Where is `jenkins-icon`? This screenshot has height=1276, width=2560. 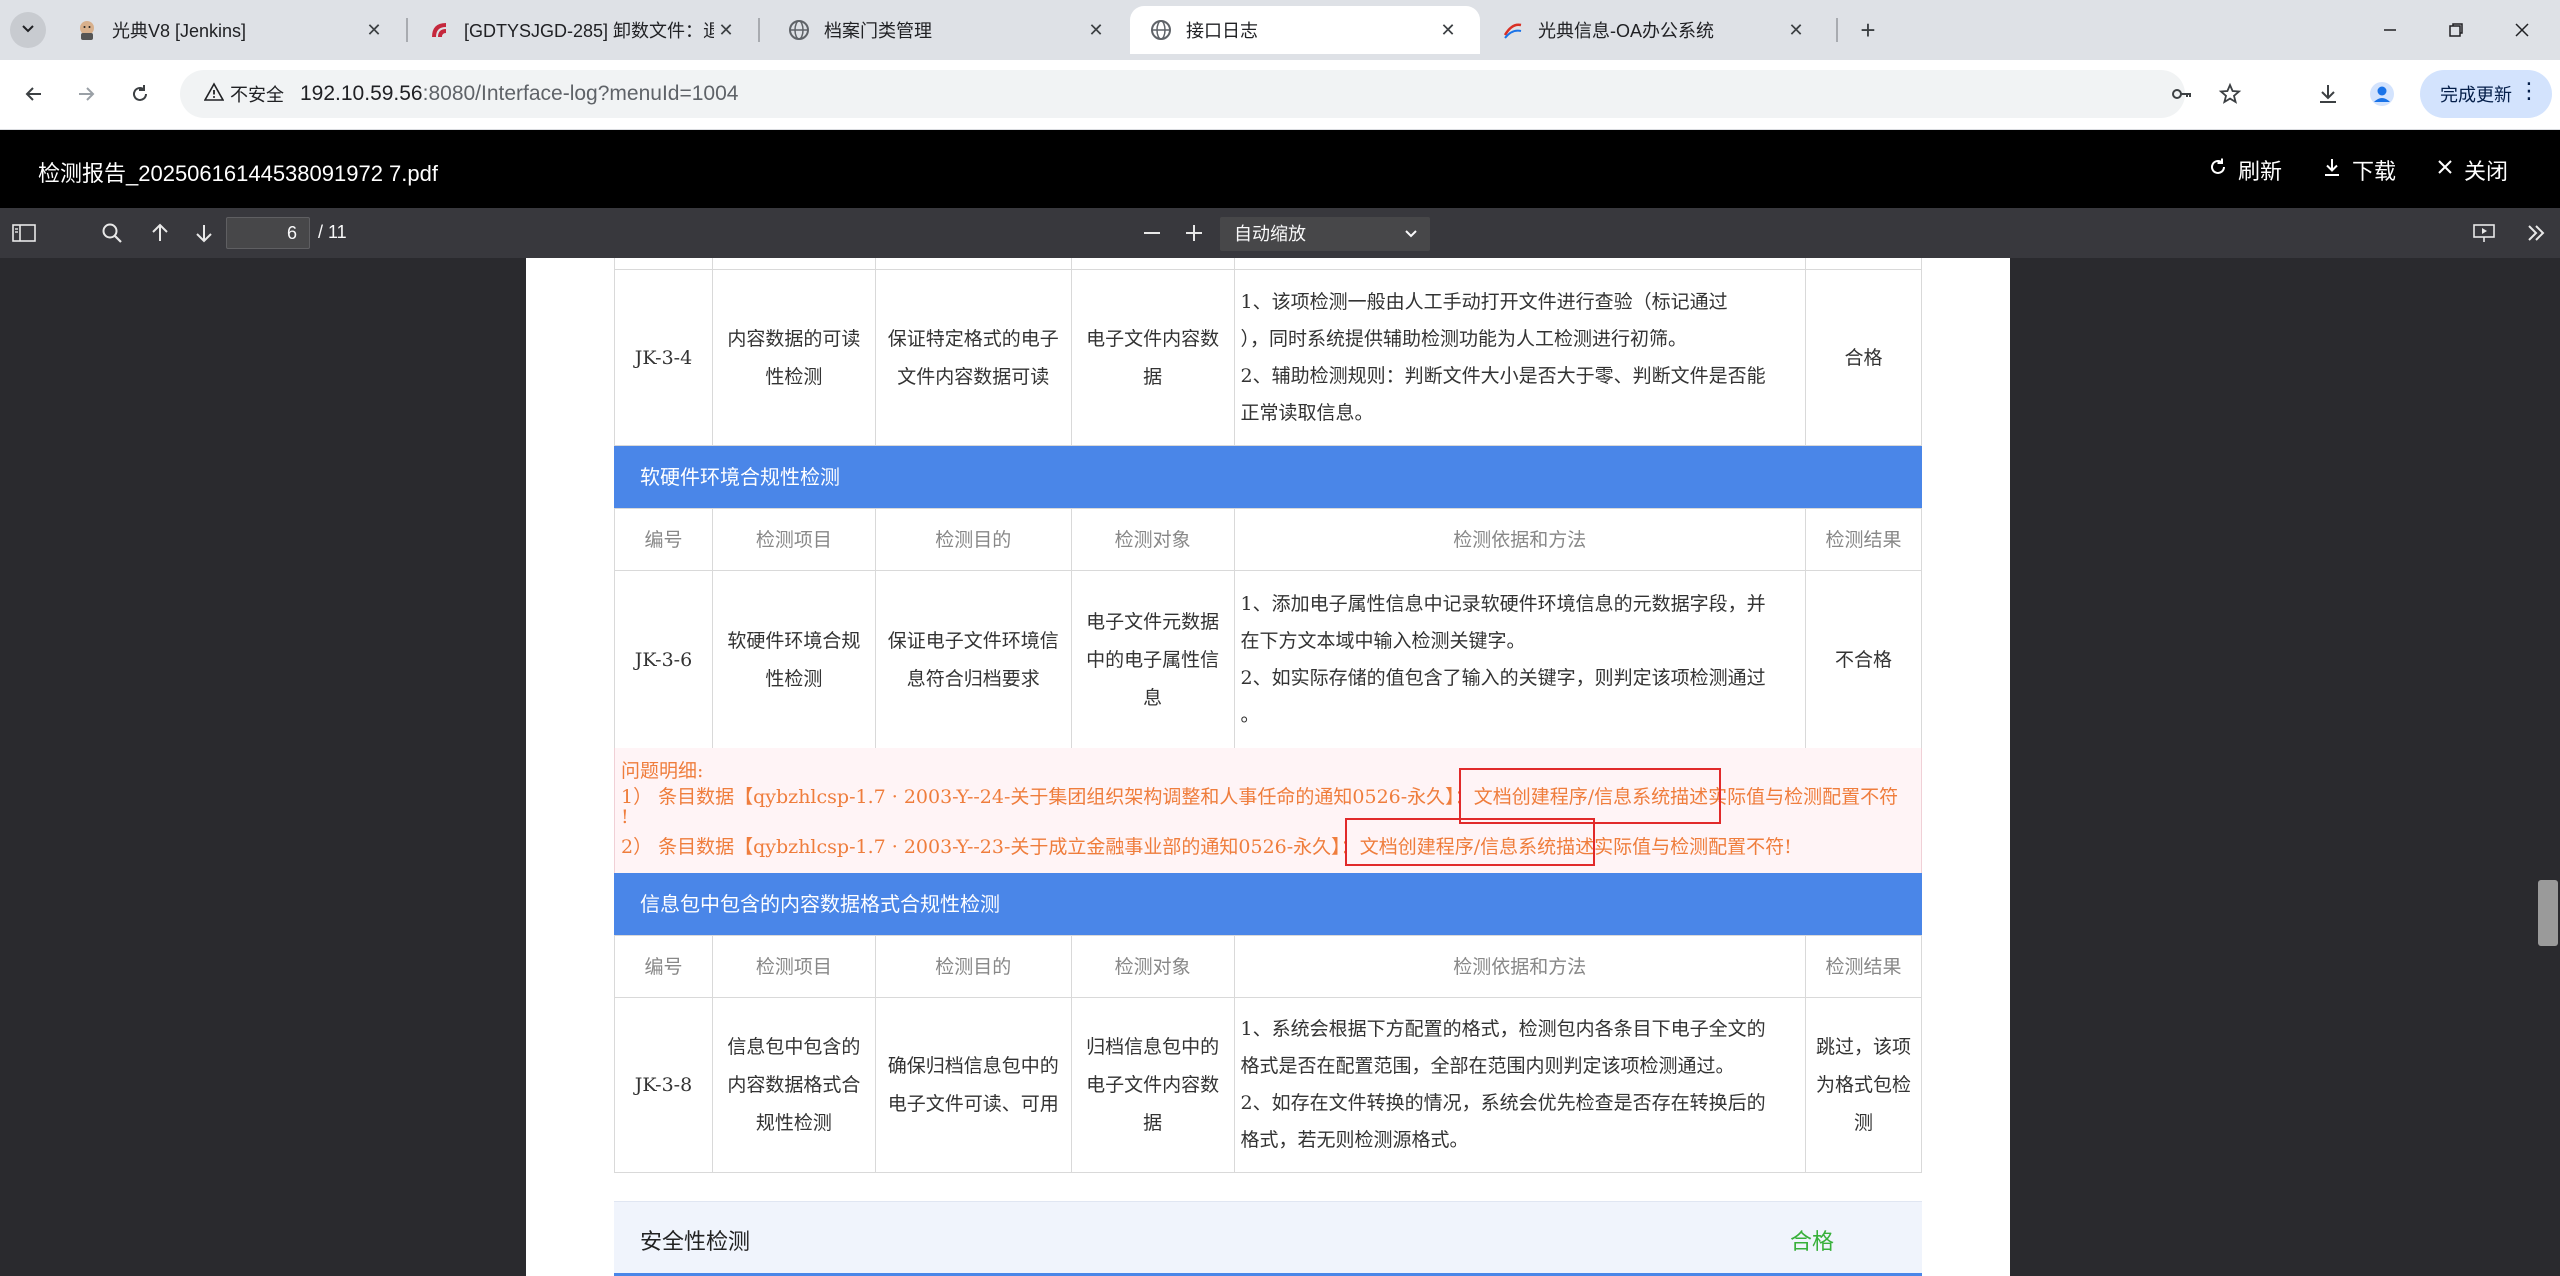 jenkins-icon is located at coordinates (87, 30).